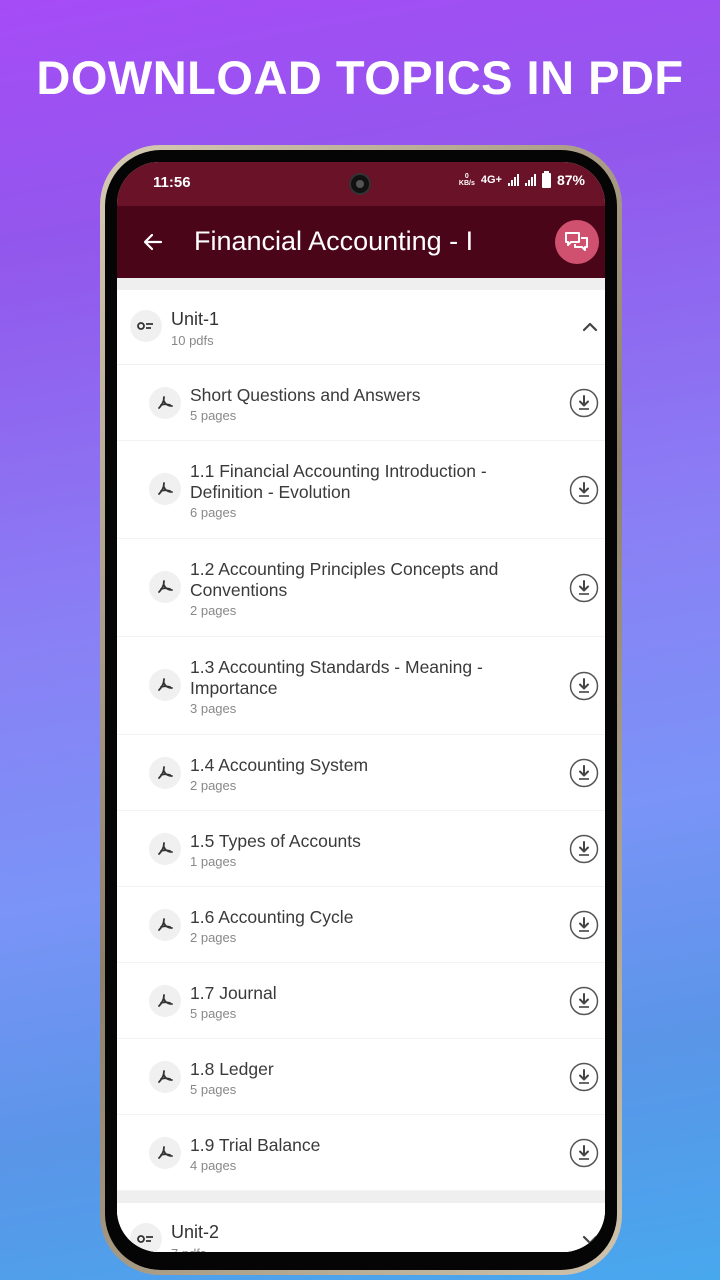  I want to click on unit-title: Unit-2, so click(195, 1232).